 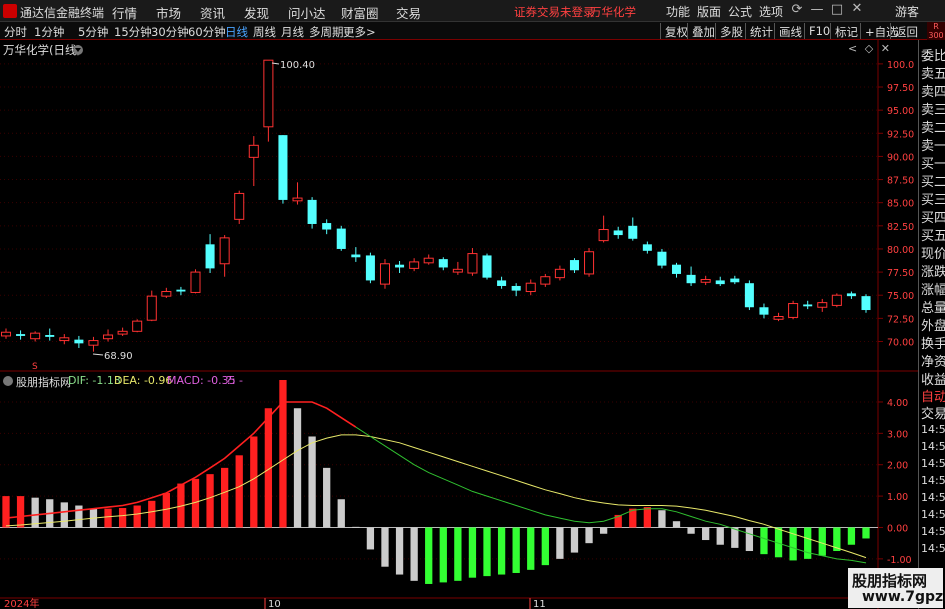 What do you see at coordinates (900, 134) in the screenshot?
I see `price-axis-label: 92.50` at bounding box center [900, 134].